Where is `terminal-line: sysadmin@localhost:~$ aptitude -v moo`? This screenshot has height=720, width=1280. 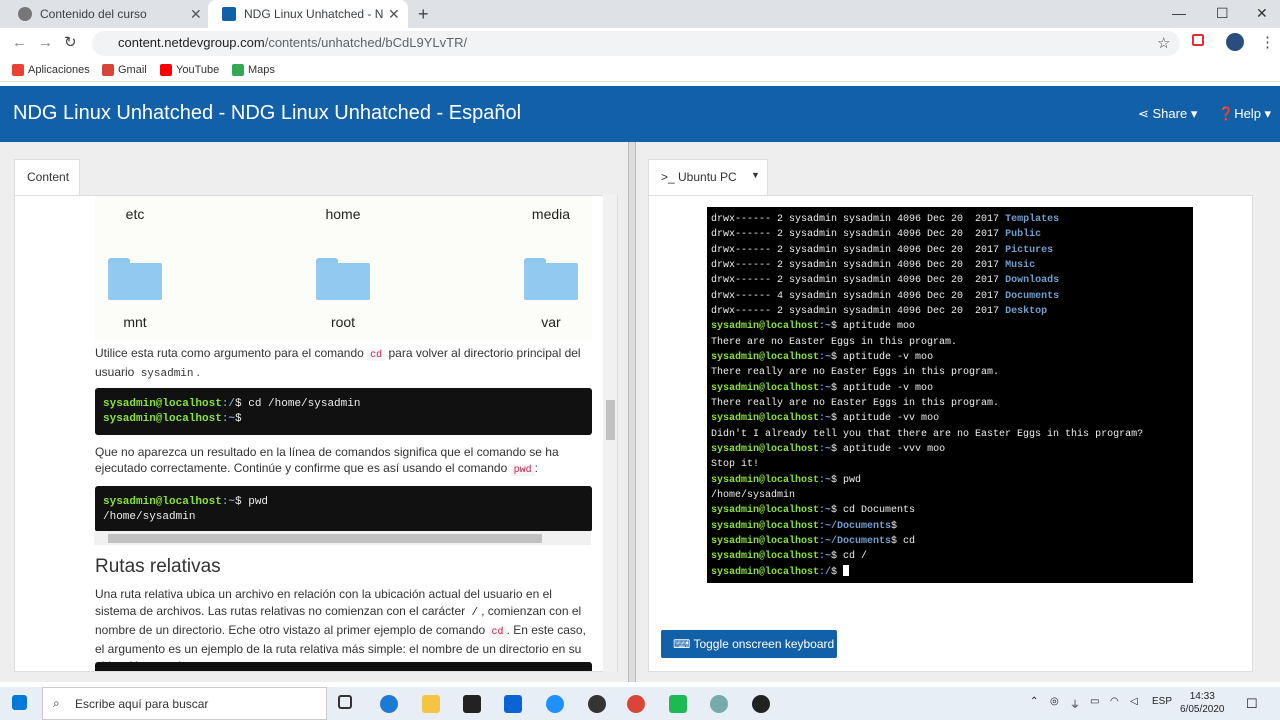 terminal-line: sysadmin@localhost:~$ aptitude -v moo is located at coordinates (950, 357).